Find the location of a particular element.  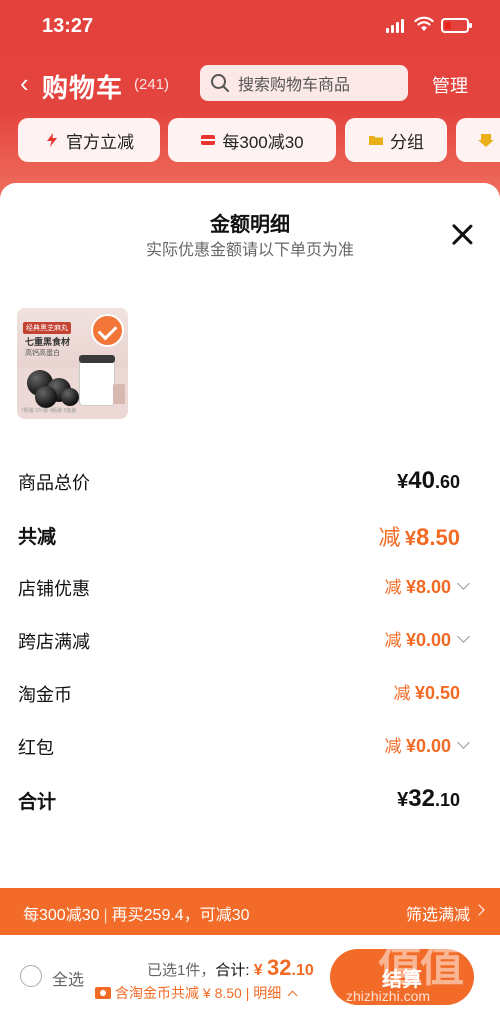

row-store-discount: 店铺优惠 减 ¥8.00 is located at coordinates (244, 588).